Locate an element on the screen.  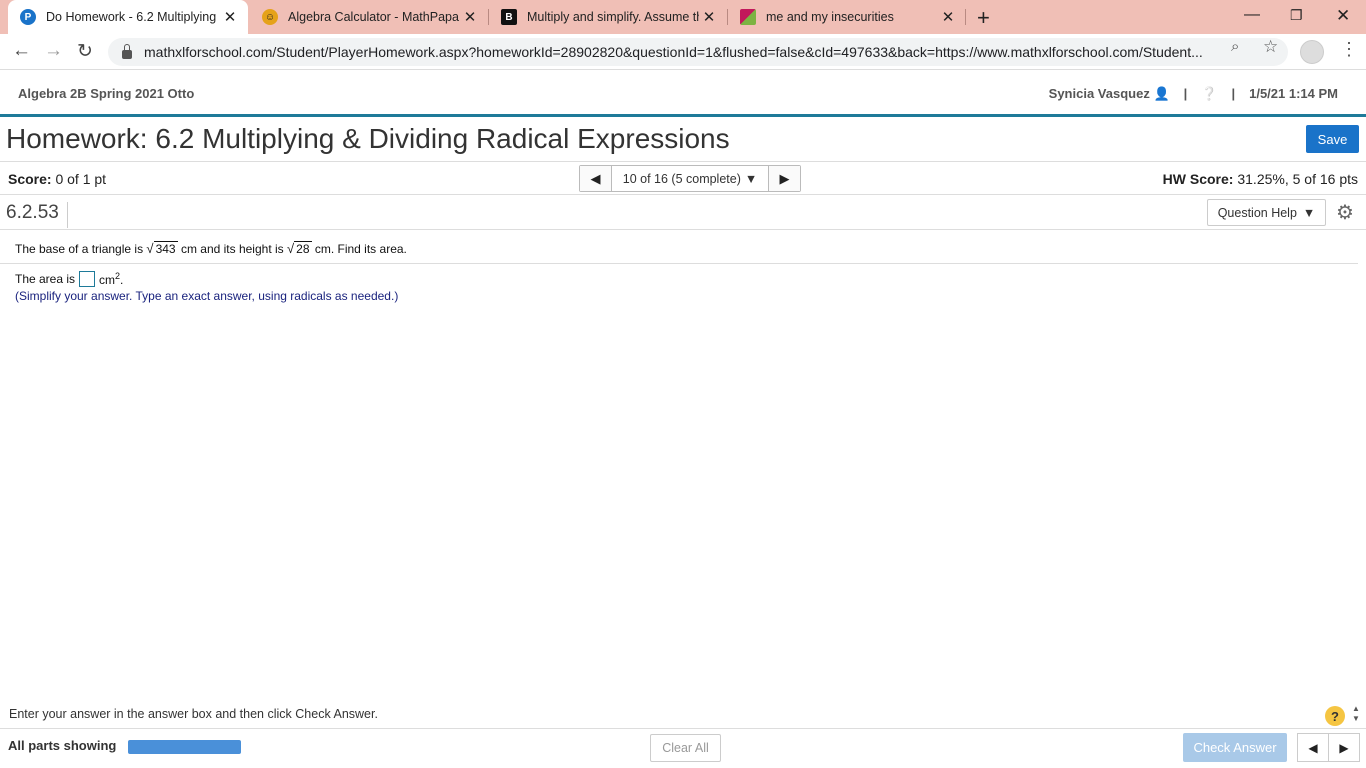
tab-brainly: B Multiply and simplify. Assume th ✕ is located at coordinates (608, 17).